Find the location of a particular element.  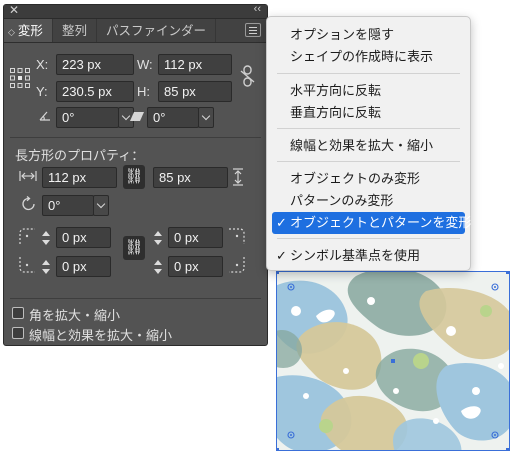

menu-item-flip-horizontal: 水平方向に反転 is located at coordinates (368, 91).